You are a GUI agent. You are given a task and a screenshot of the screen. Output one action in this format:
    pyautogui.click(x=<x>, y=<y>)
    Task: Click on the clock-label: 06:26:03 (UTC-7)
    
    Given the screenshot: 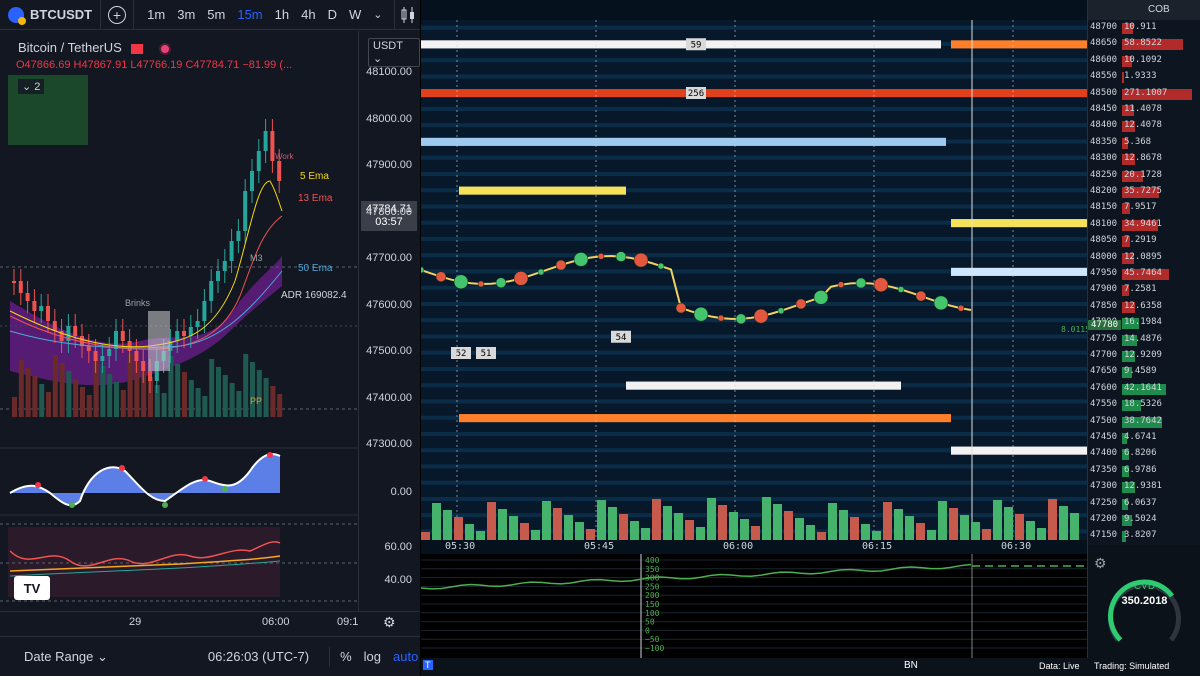 What is the action you would take?
    pyautogui.click(x=258, y=656)
    